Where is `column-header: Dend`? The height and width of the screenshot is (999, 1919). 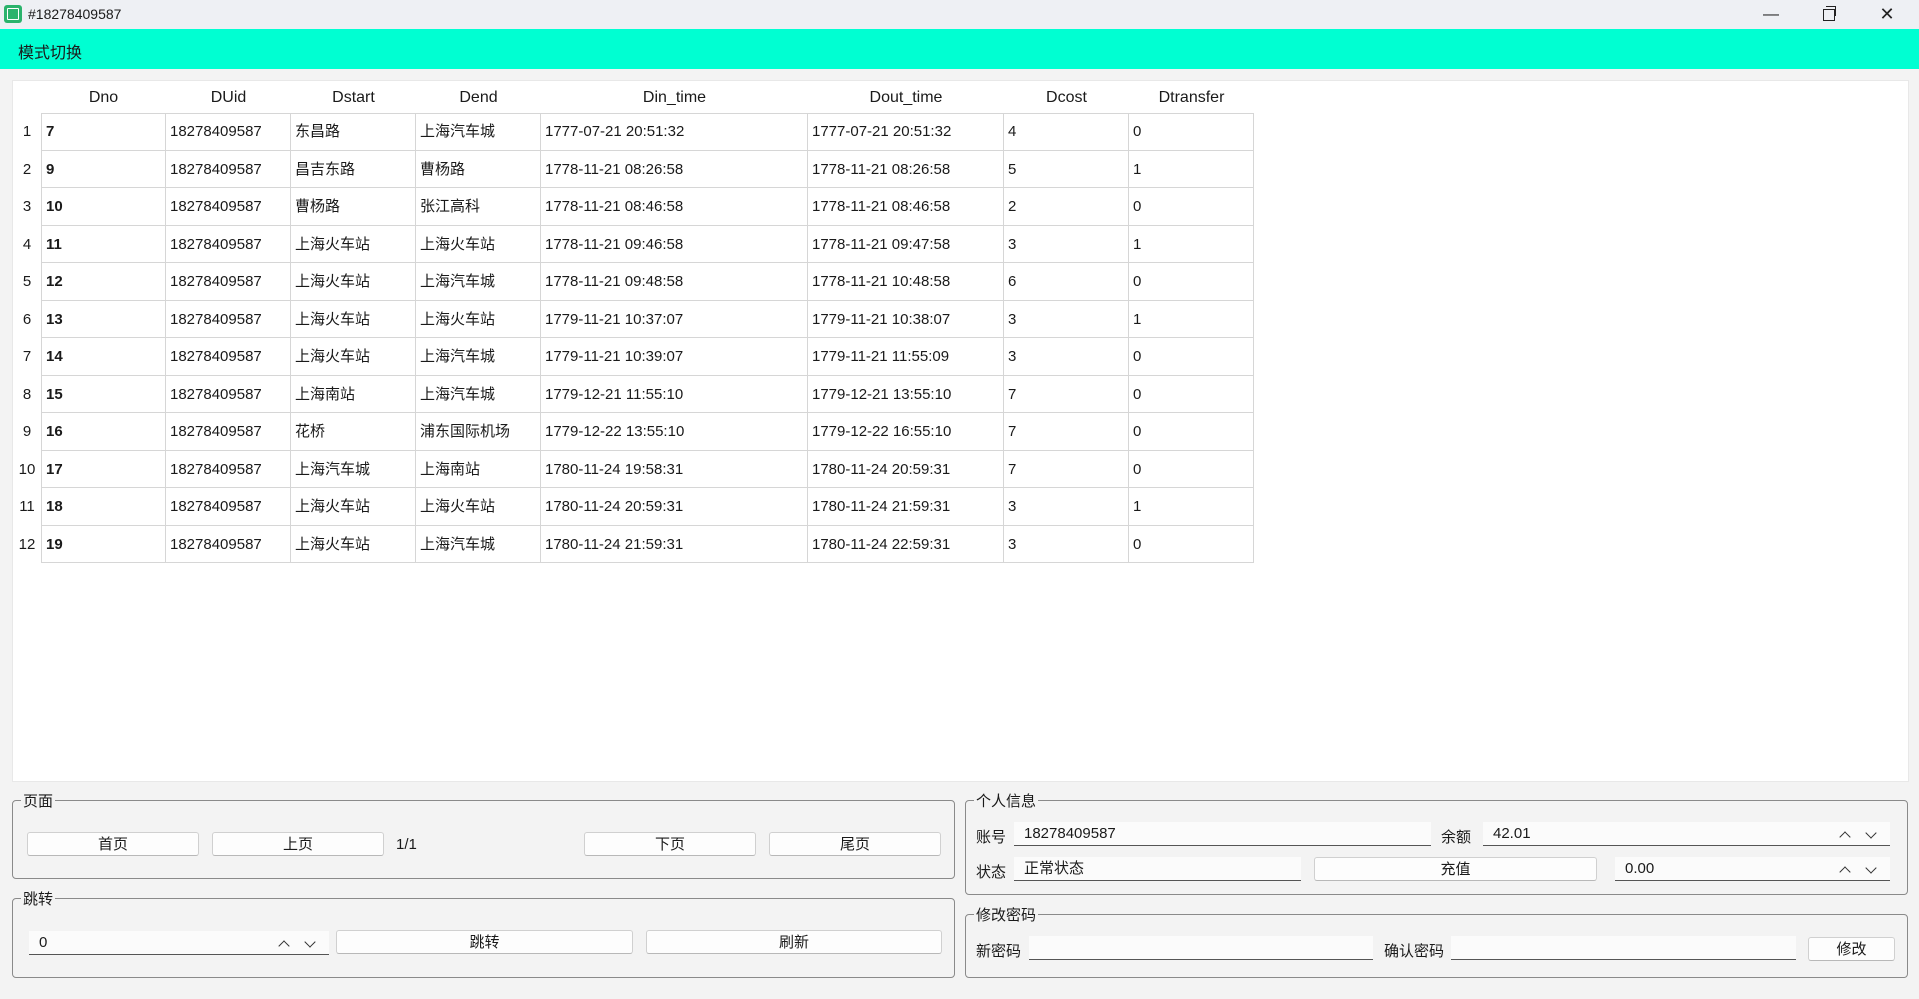 column-header: Dend is located at coordinates (478, 98).